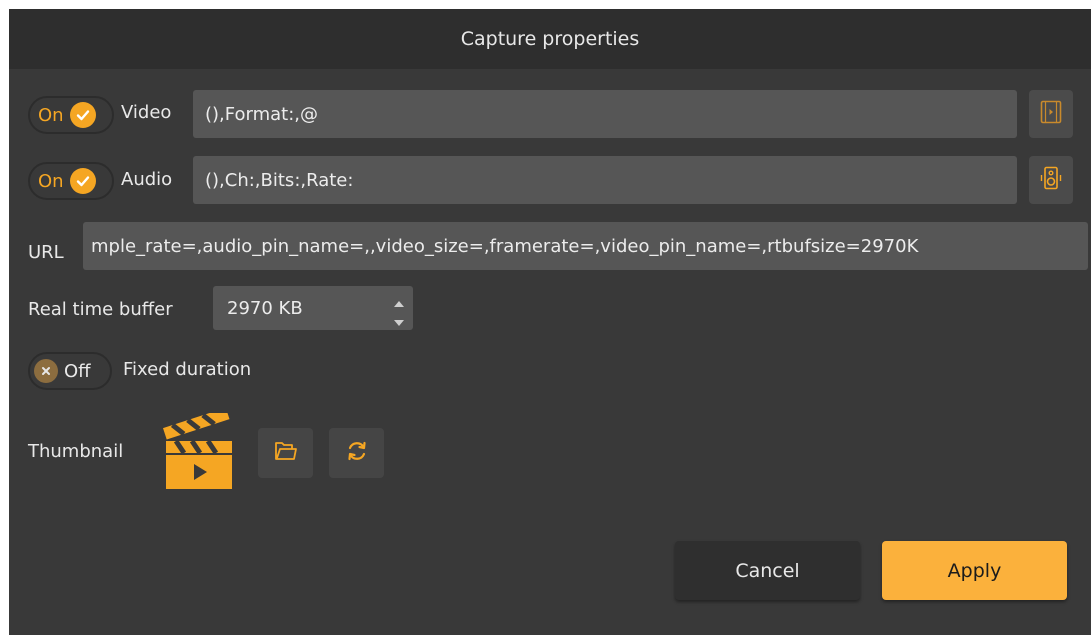  I want to click on audio-format-field: (),Ch:,Bits:,Rate:, so click(605, 180).